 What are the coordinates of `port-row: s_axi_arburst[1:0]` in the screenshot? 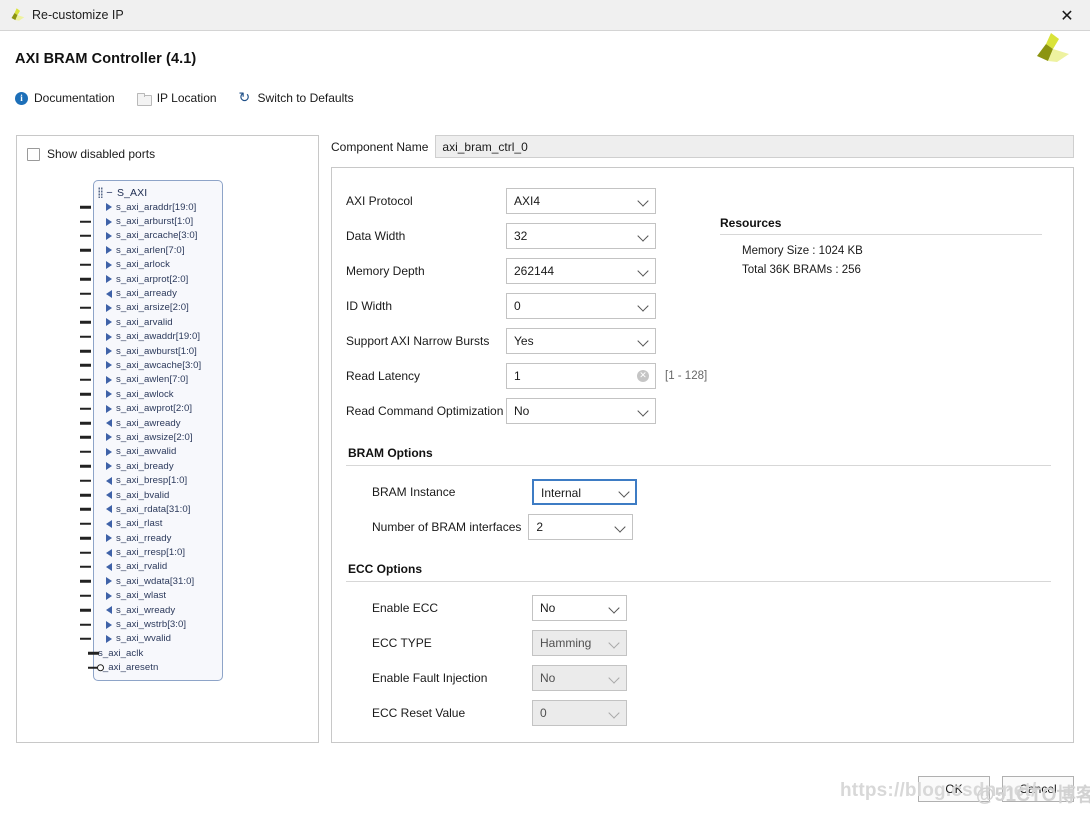 It's located at (151, 221).